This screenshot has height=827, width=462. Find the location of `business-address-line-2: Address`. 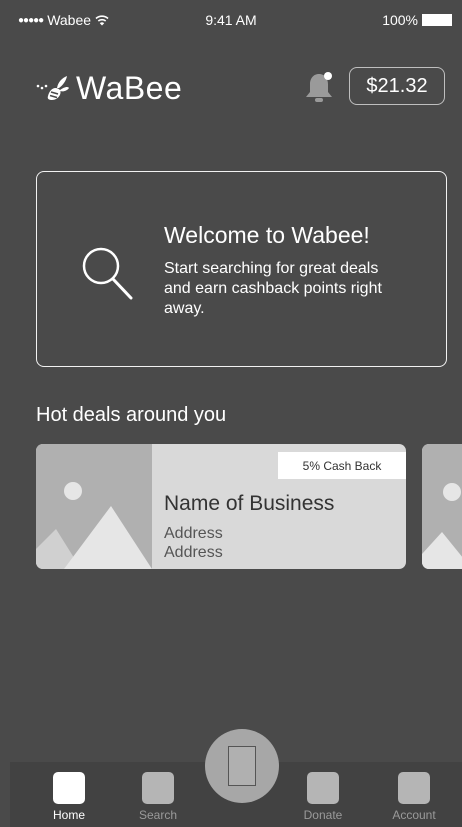

business-address-line-2: Address is located at coordinates (193, 552).